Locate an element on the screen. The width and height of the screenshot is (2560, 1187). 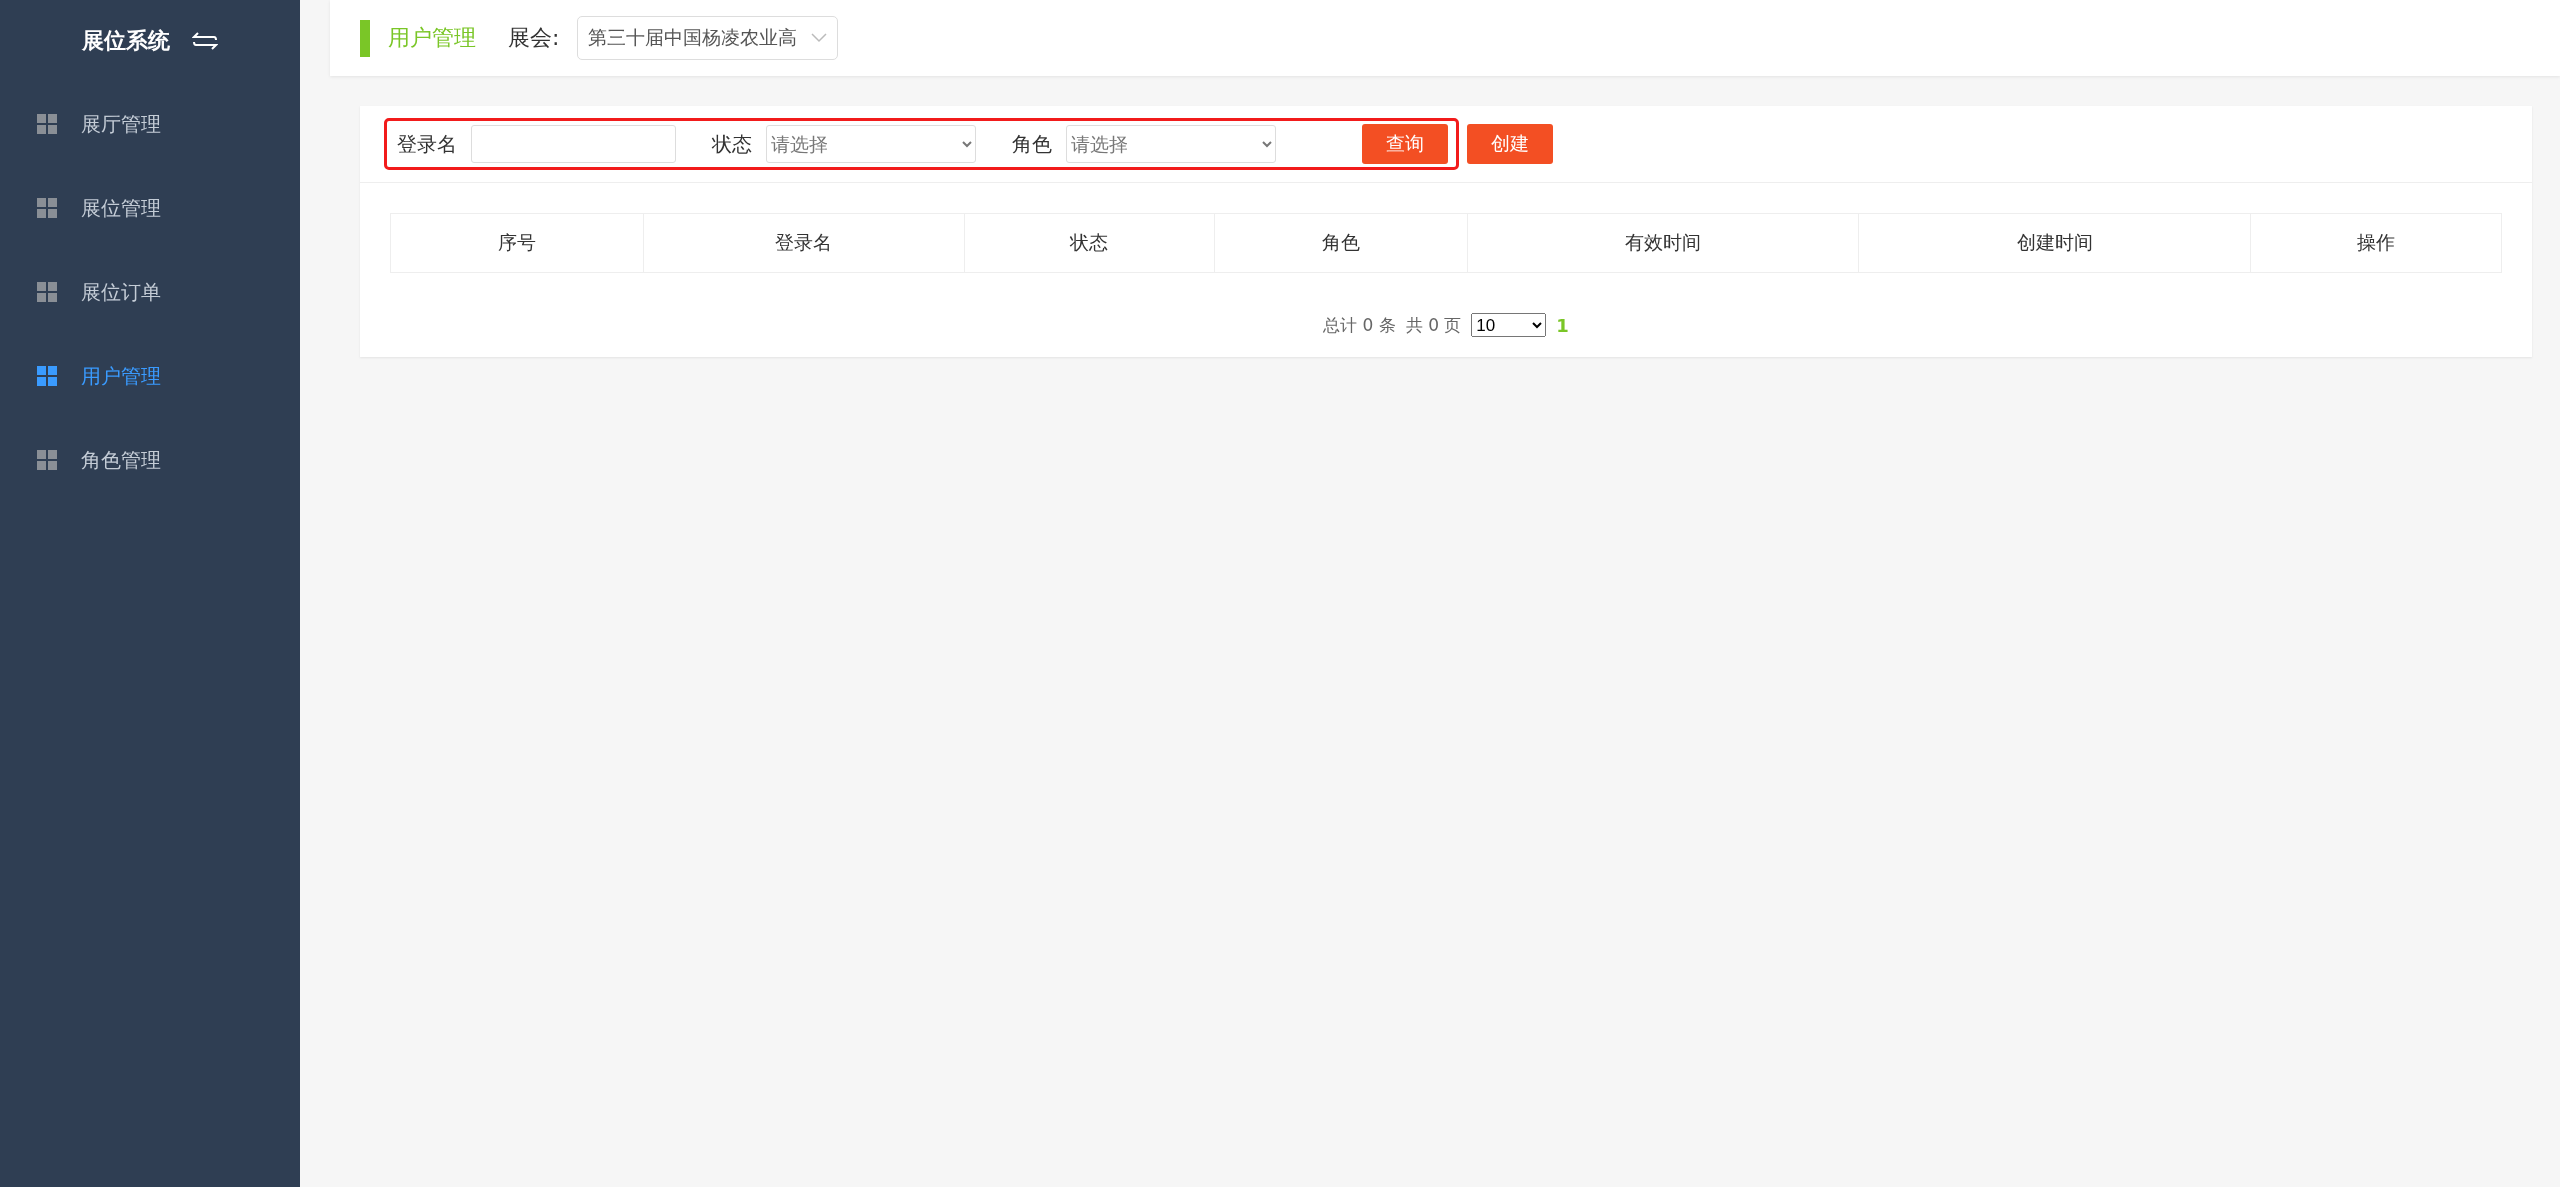
page-title: 用户管理 is located at coordinates (432, 38).